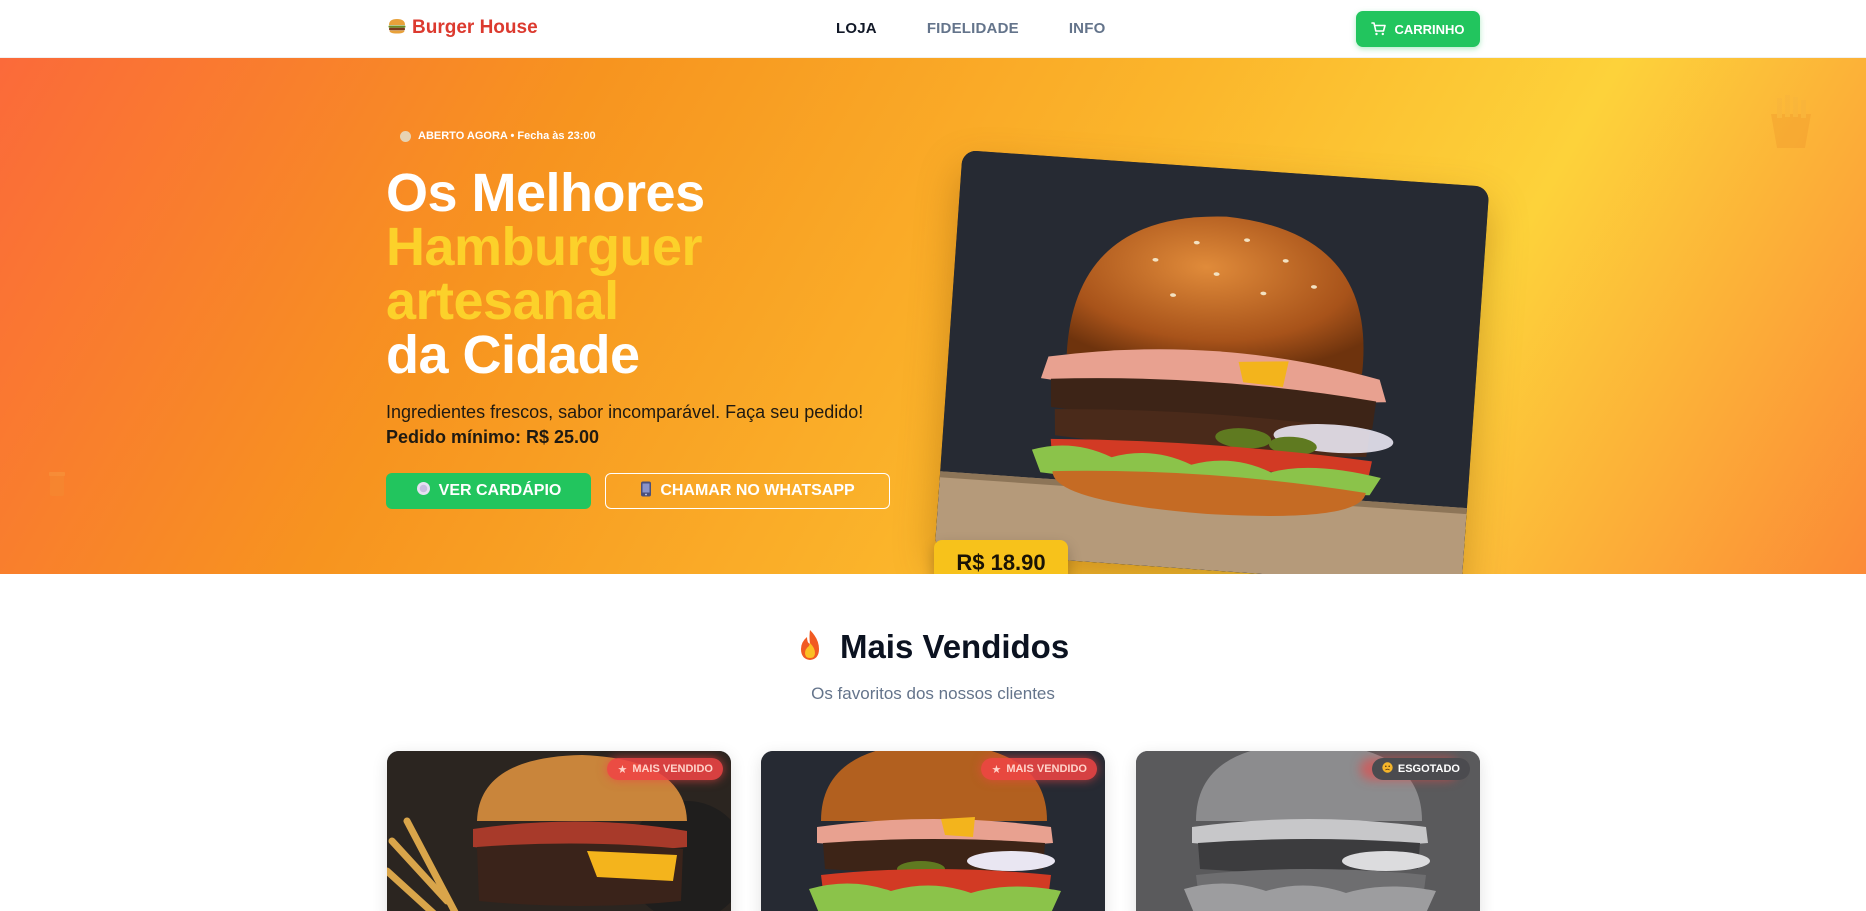 The width and height of the screenshot is (1866, 911). I want to click on plate-icon, so click(423, 491).